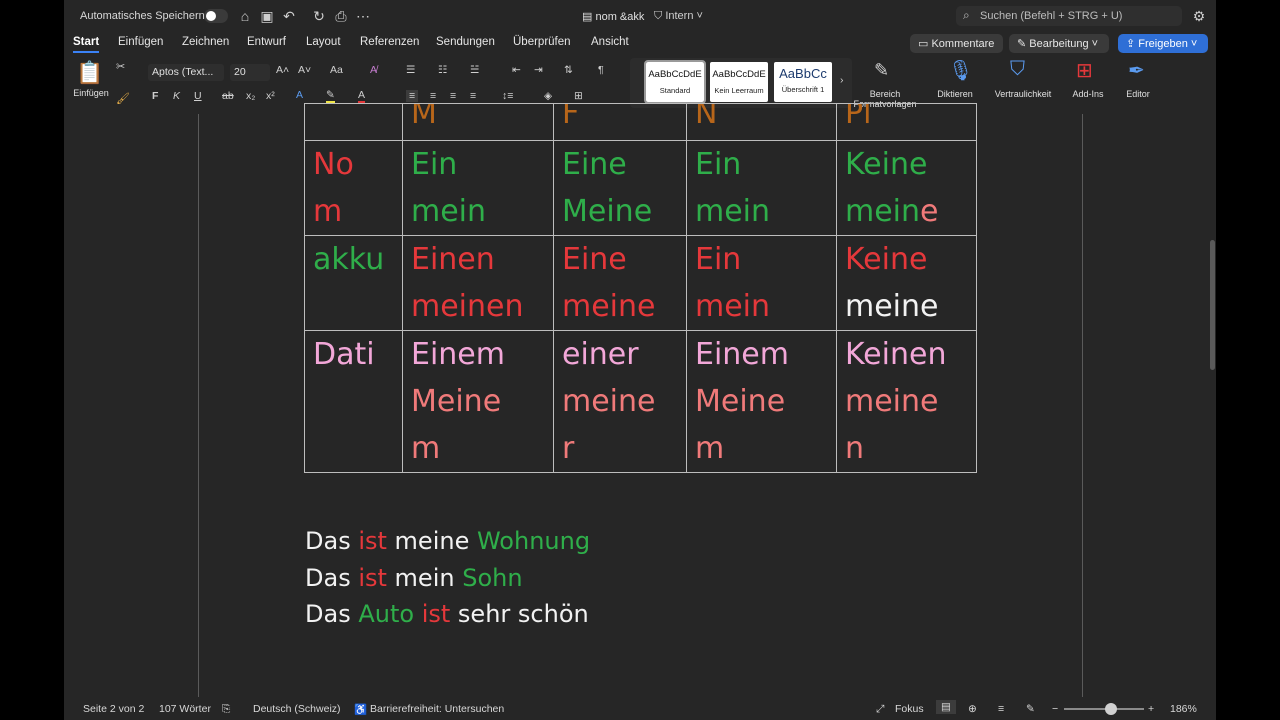 The image size is (1280, 720). Describe the element at coordinates (250, 96) in the screenshot. I see `subscript-button: x₂` at that location.